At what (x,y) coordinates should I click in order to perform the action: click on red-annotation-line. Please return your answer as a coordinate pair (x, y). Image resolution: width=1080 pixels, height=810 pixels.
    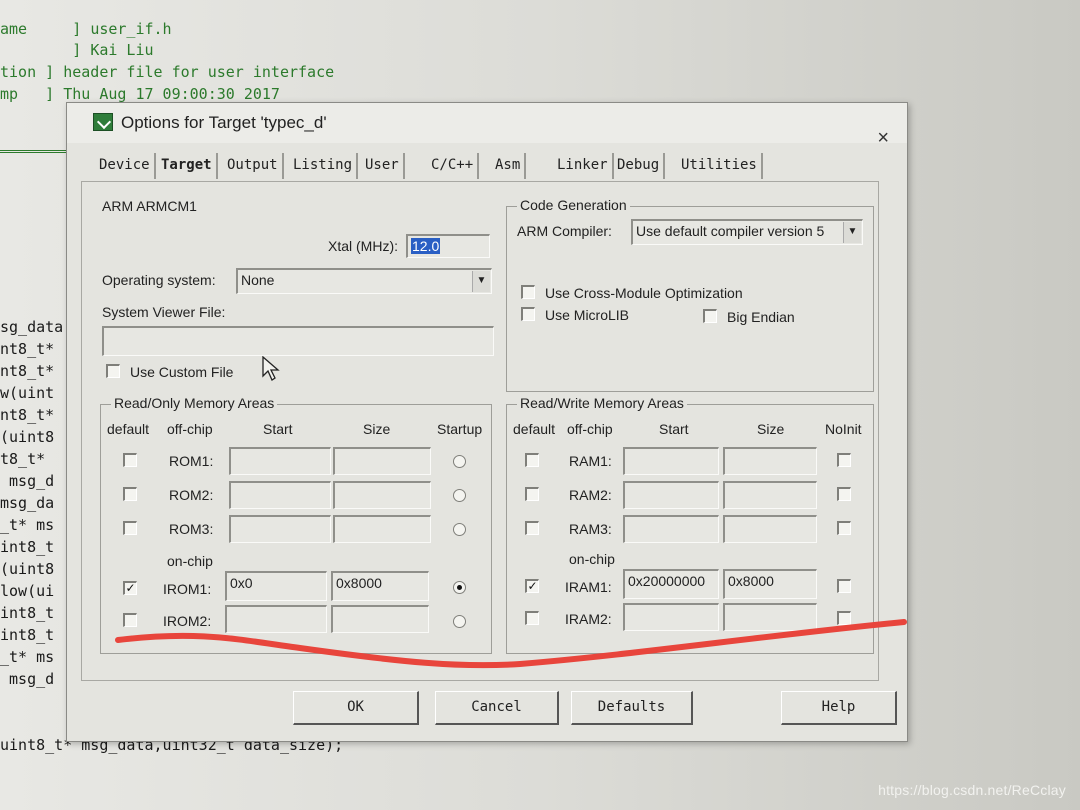
    Looking at the image, I should click on (511, 644).